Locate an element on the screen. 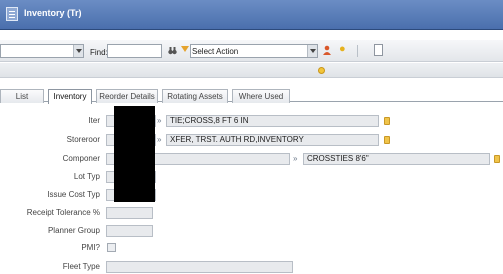 Image resolution: width=503 pixels, height=274 pixels. tab-where-used-label: Where Used is located at coordinates (261, 96).